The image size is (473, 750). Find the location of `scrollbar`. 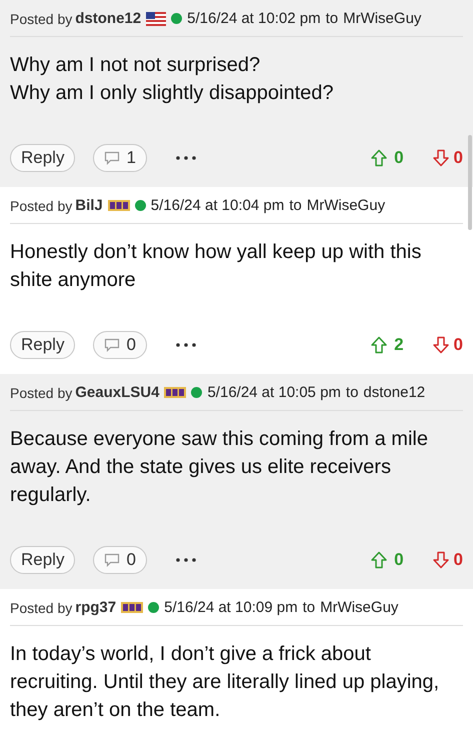

scrollbar is located at coordinates (470, 182).